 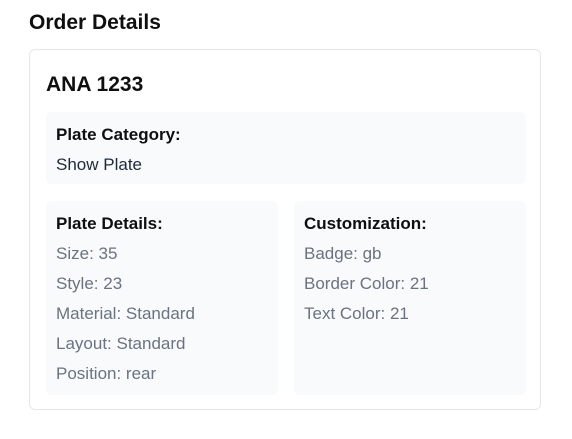 I want to click on text-color-field: Text Color: 21, so click(x=356, y=313).